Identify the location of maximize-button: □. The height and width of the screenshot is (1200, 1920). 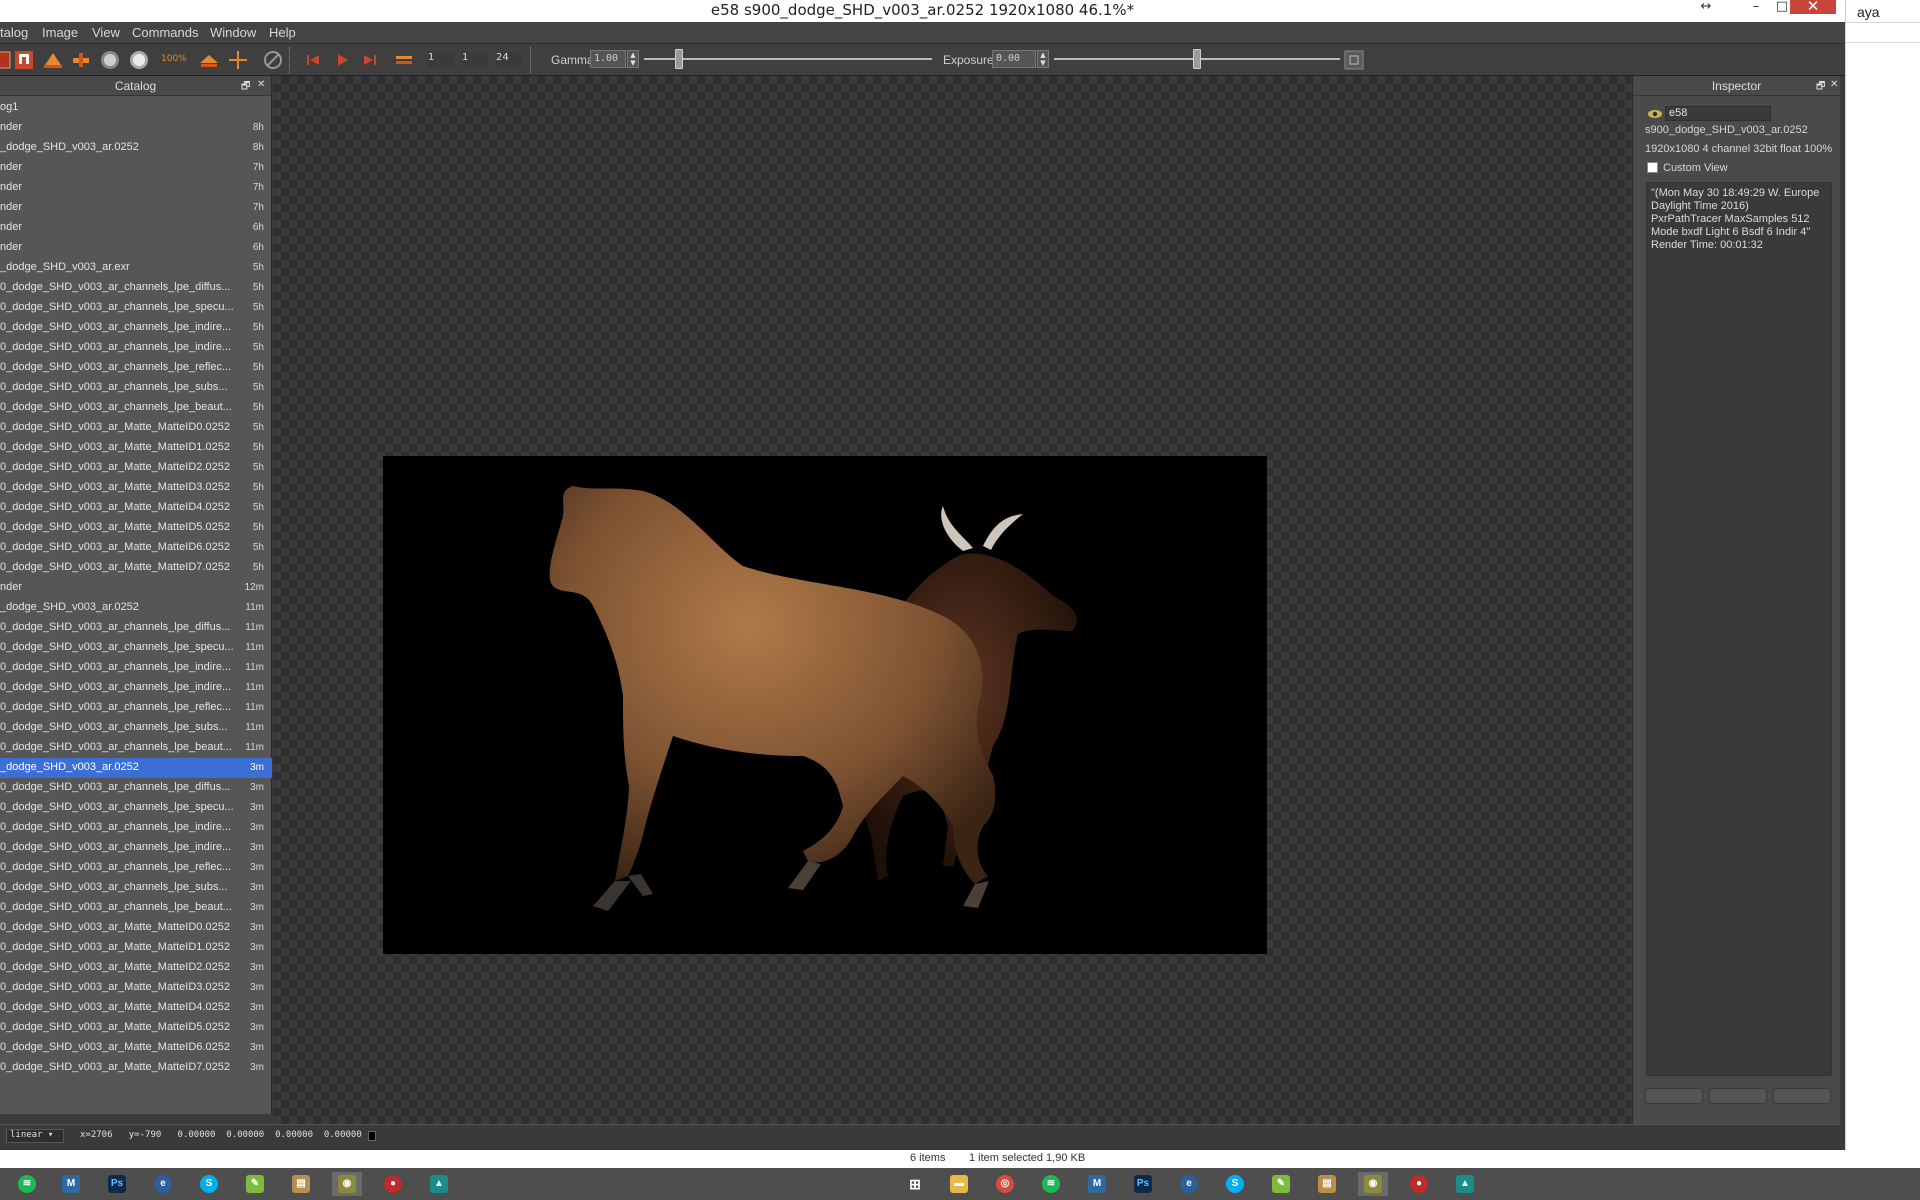
(1782, 9).